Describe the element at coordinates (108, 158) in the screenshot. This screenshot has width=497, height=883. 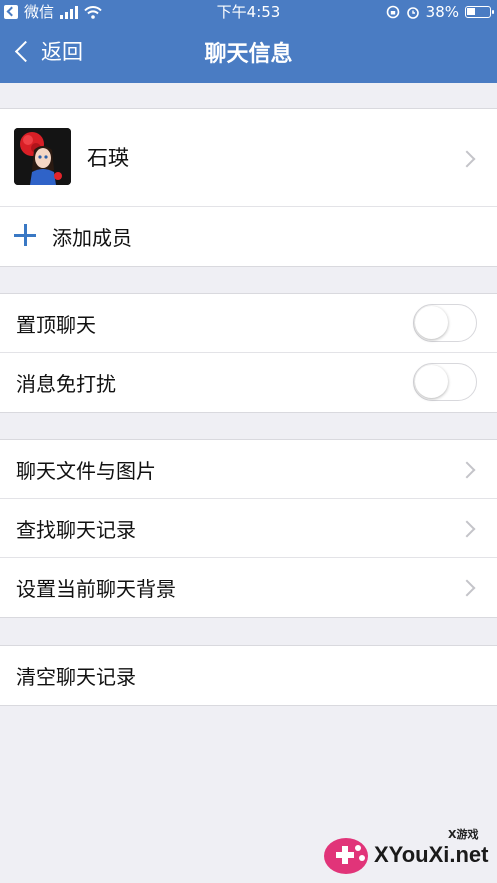
I see `member-name: 石瑛` at that location.